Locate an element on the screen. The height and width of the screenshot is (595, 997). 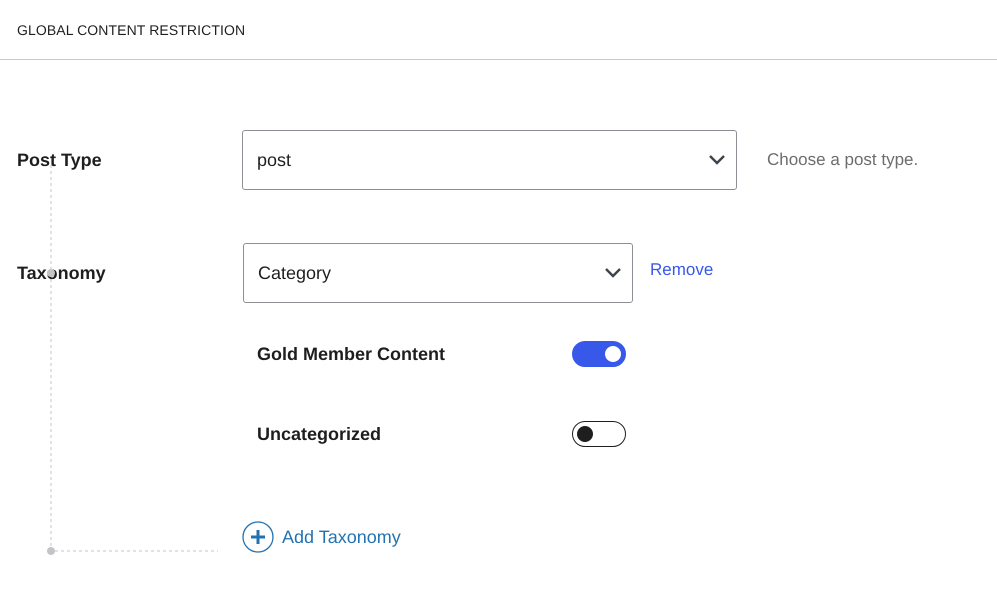
remove-link: Remove is located at coordinates (682, 270).